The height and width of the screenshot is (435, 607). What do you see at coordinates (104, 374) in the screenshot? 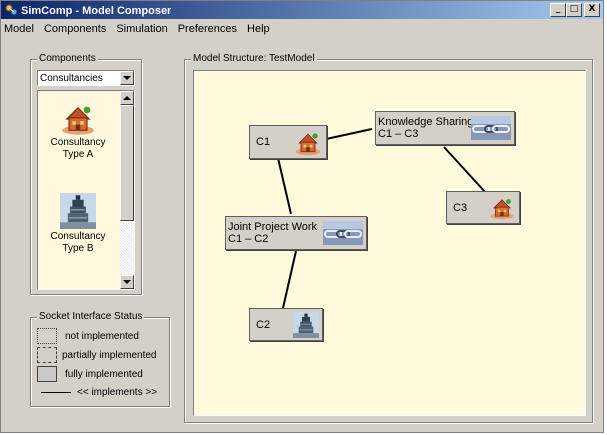
I see `legend-label: fully implemented` at bounding box center [104, 374].